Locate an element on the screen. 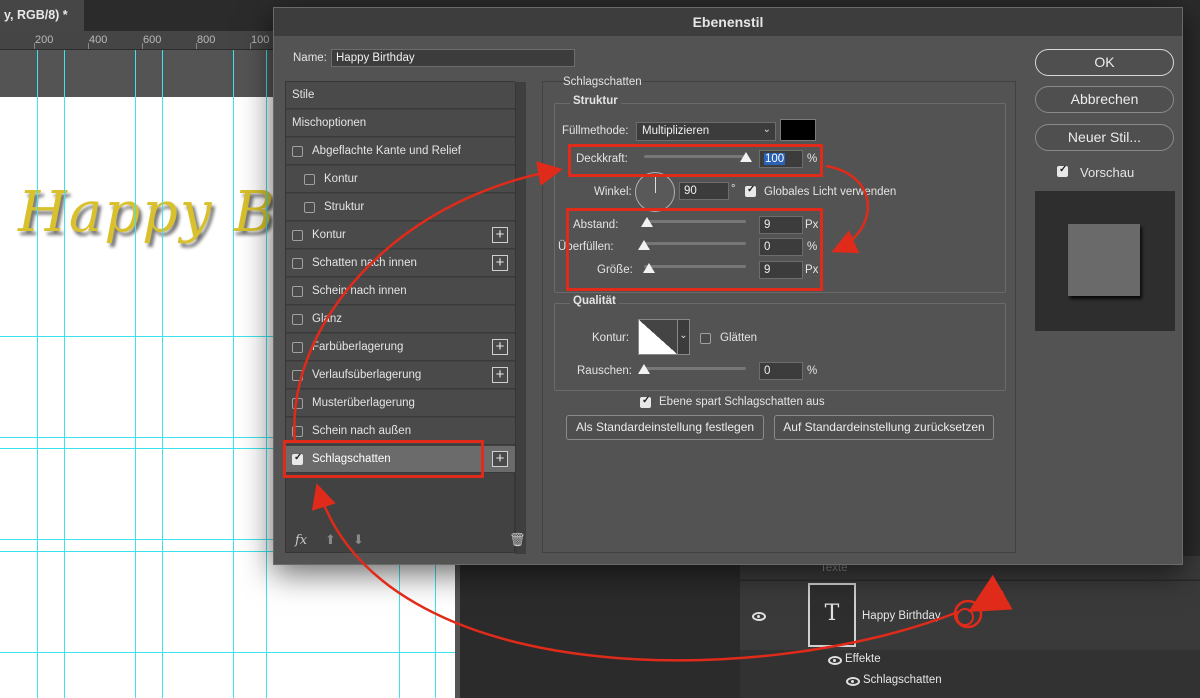 The image size is (1200, 698). shadow-color-swatch is located at coordinates (798, 130).